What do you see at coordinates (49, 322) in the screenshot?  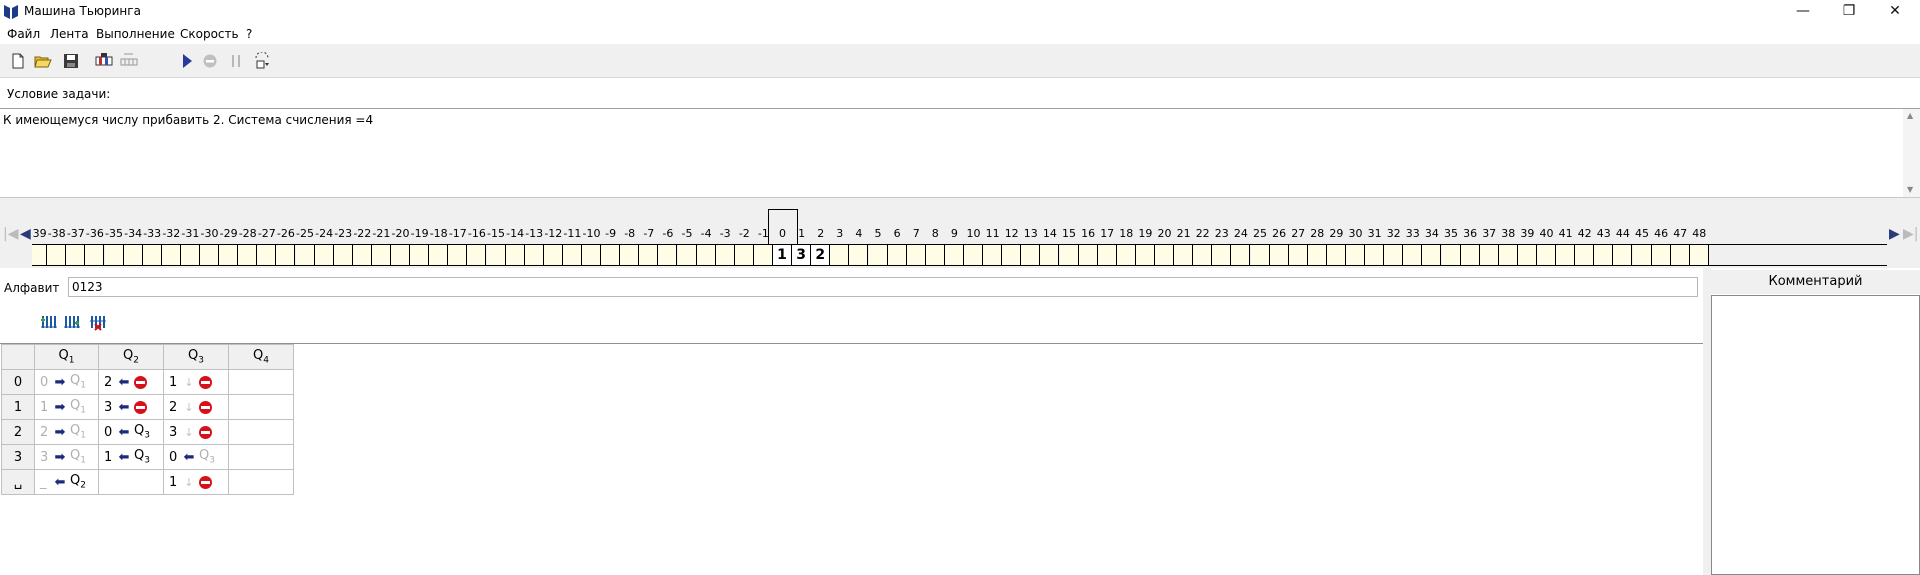 I see `add-state-icon` at bounding box center [49, 322].